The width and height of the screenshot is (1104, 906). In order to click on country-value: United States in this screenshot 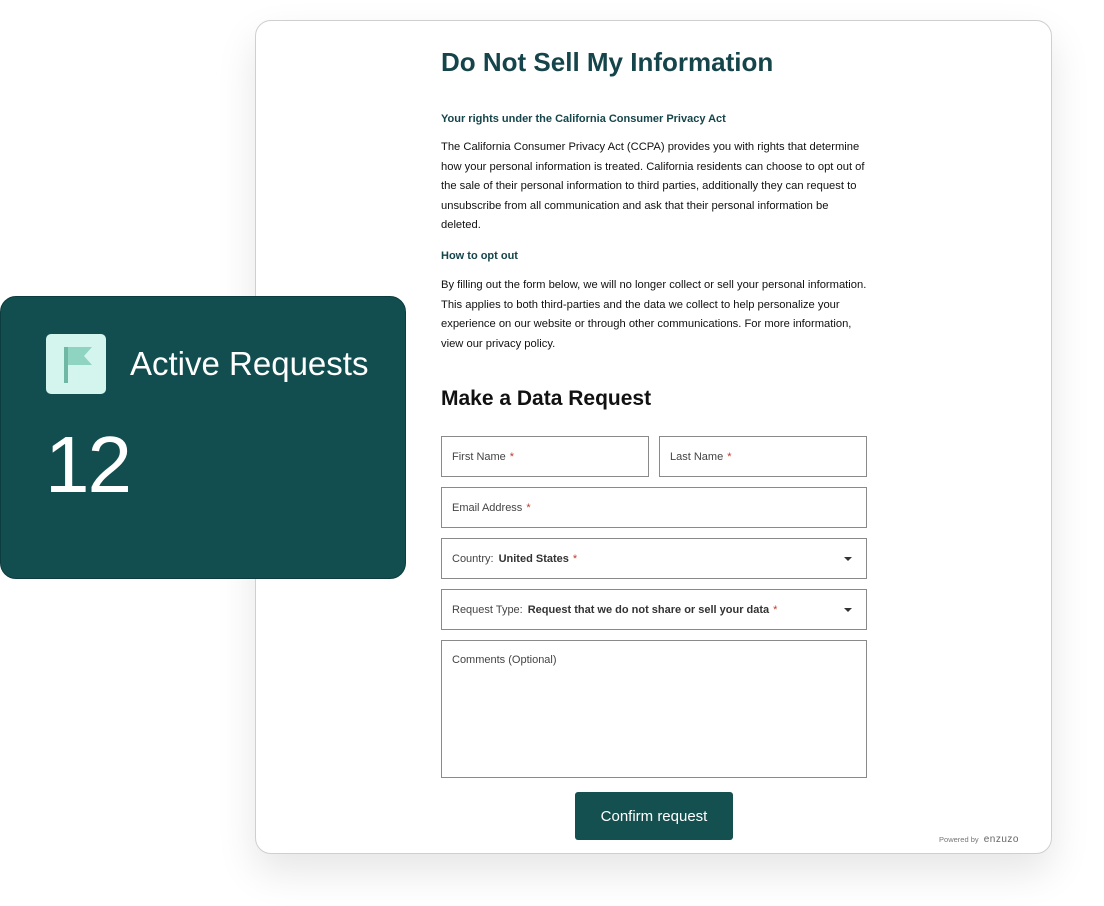, I will do `click(533, 558)`.